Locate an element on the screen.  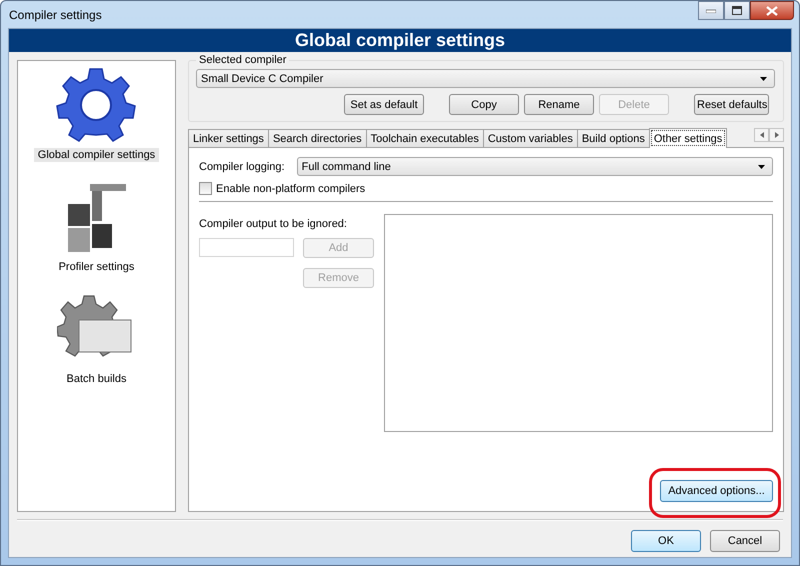
settings-tab: Other settings is located at coordinates (688, 138).